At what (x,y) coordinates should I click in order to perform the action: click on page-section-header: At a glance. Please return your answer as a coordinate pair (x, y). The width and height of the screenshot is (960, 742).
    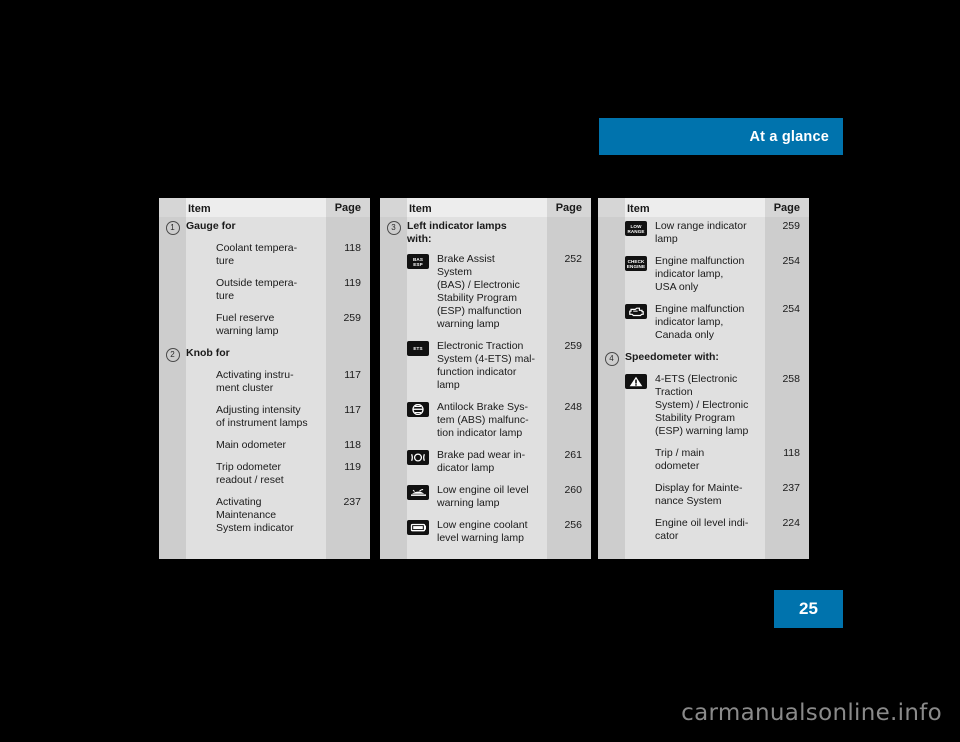
    Looking at the image, I should click on (721, 136).